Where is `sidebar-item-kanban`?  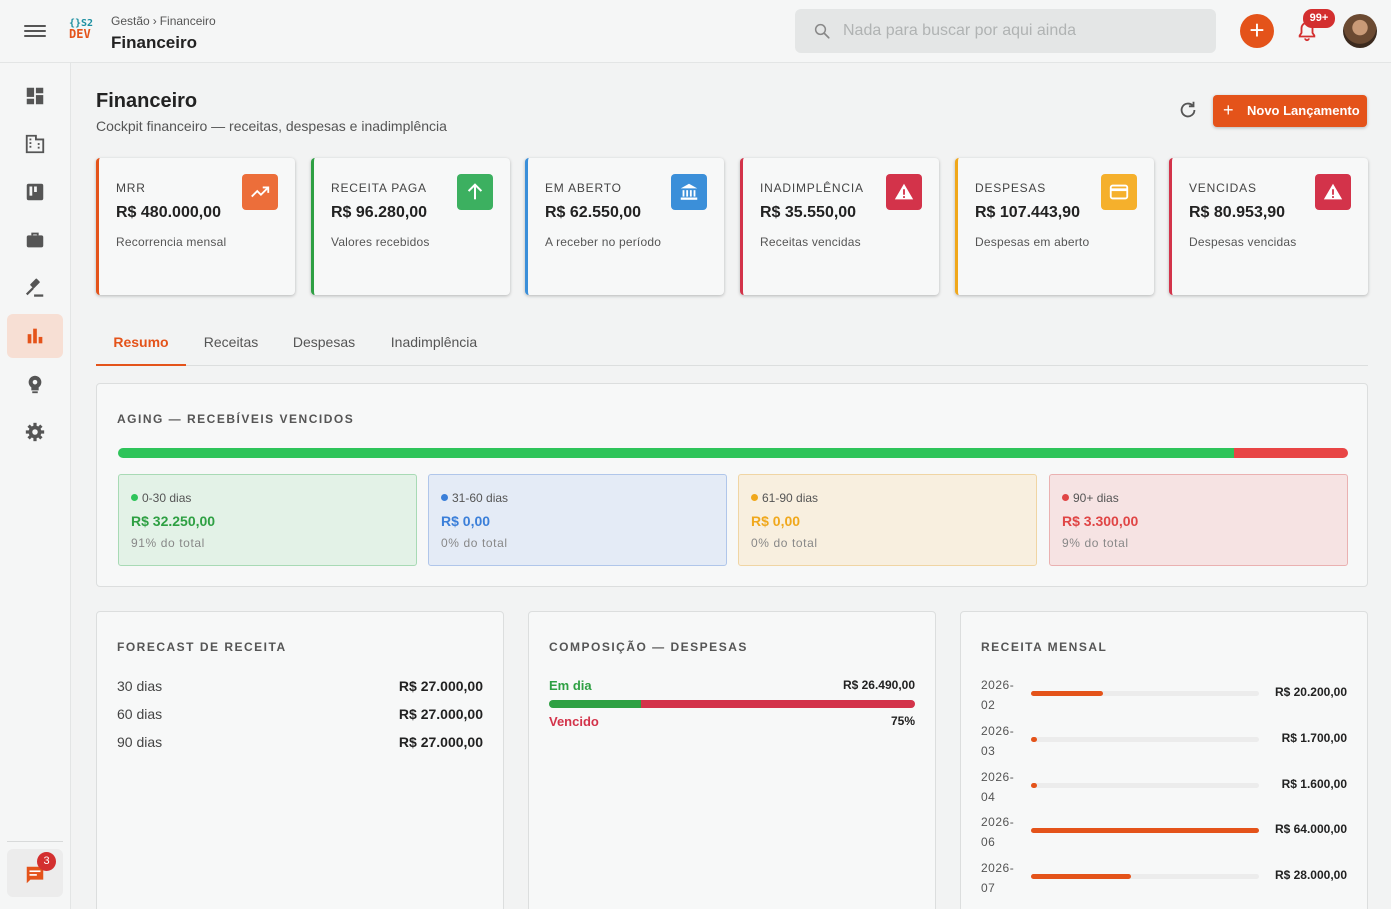 sidebar-item-kanban is located at coordinates (35, 192).